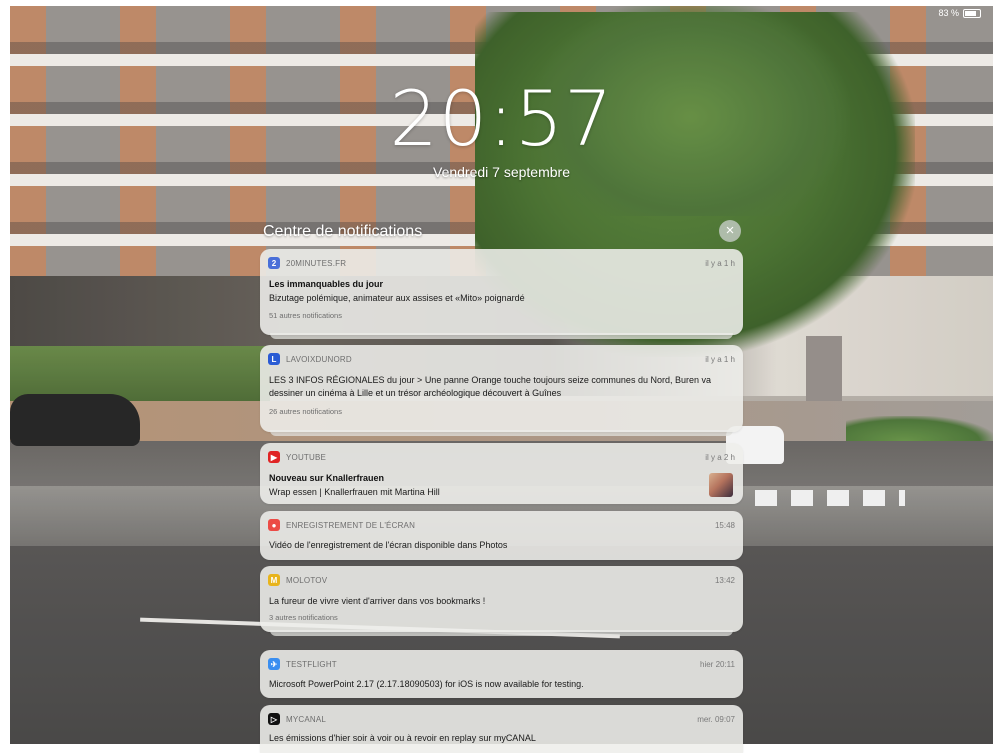 Image resolution: width=1003 pixels, height=753 pixels. I want to click on battery-percentage: 83 %, so click(948, 13).